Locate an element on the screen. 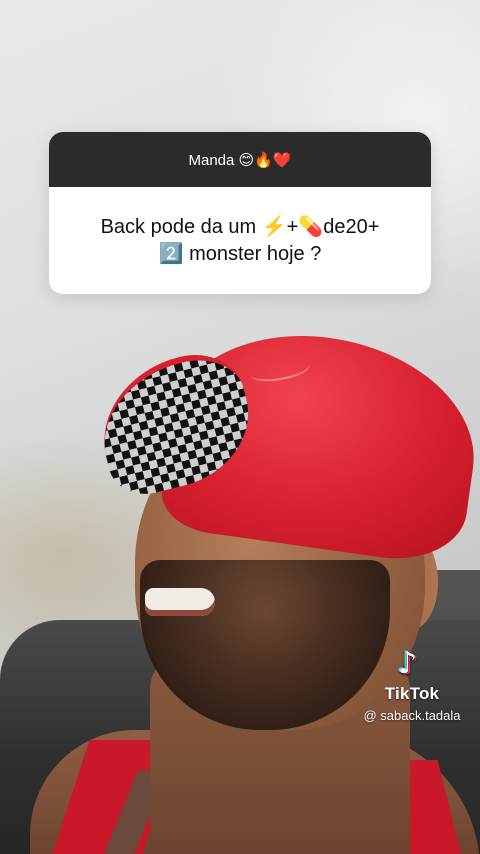  tiktok-note-icon: ♪ ♪ ♪ is located at coordinates (411, 663).